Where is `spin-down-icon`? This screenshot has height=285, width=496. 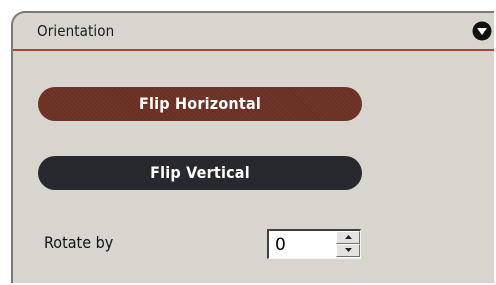 spin-down-icon is located at coordinates (348, 250).